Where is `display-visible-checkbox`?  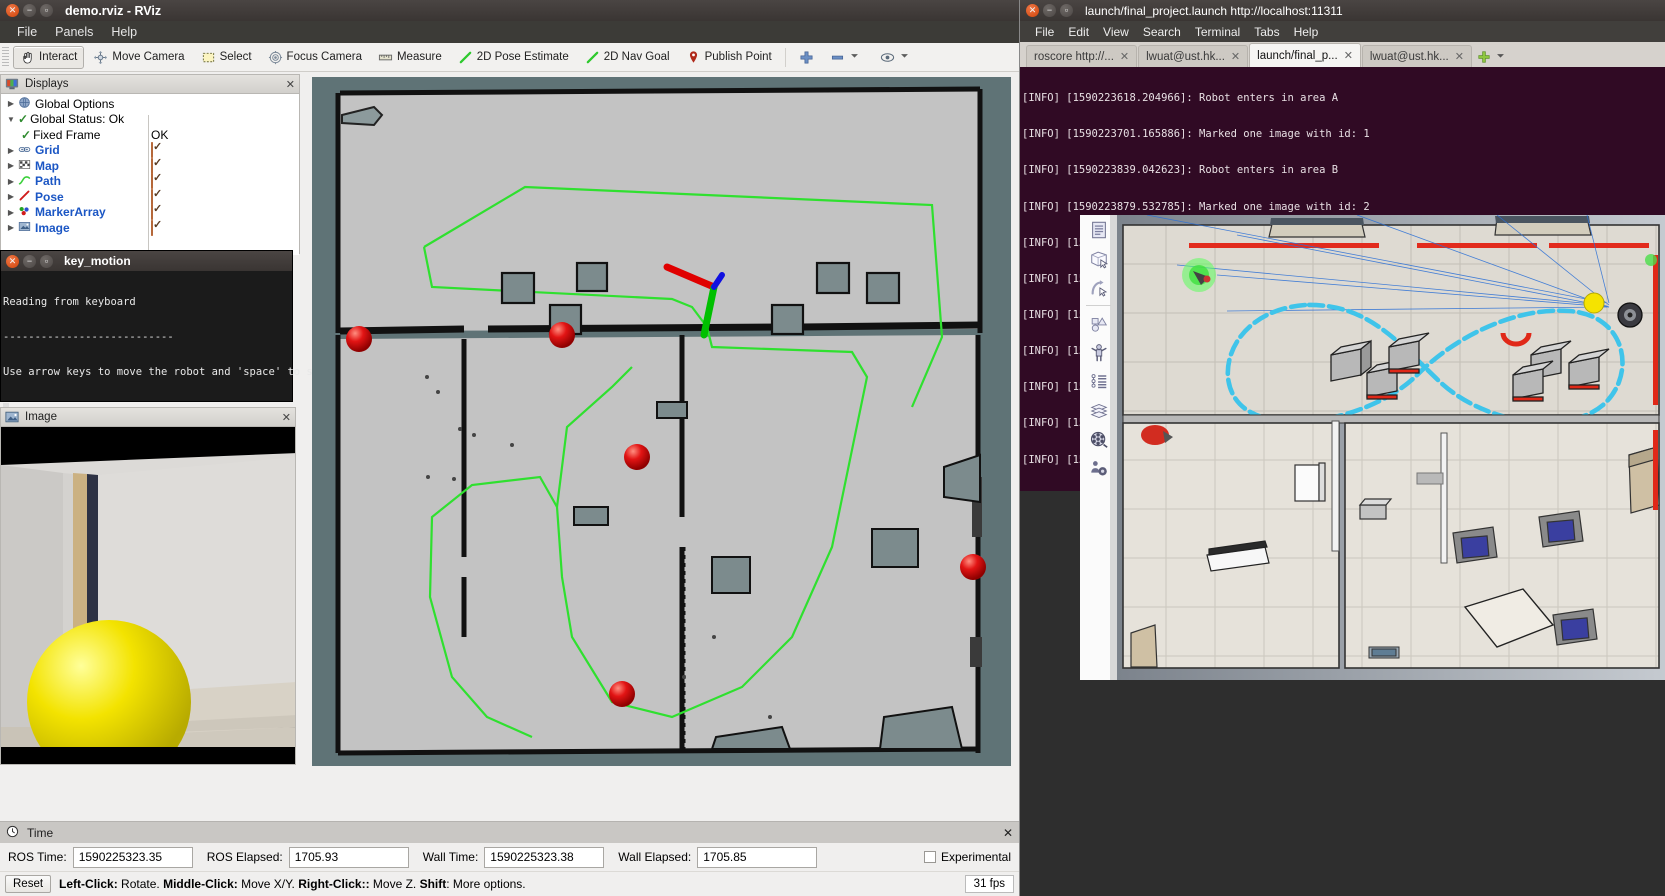 display-visible-checkbox is located at coordinates (152, 227).